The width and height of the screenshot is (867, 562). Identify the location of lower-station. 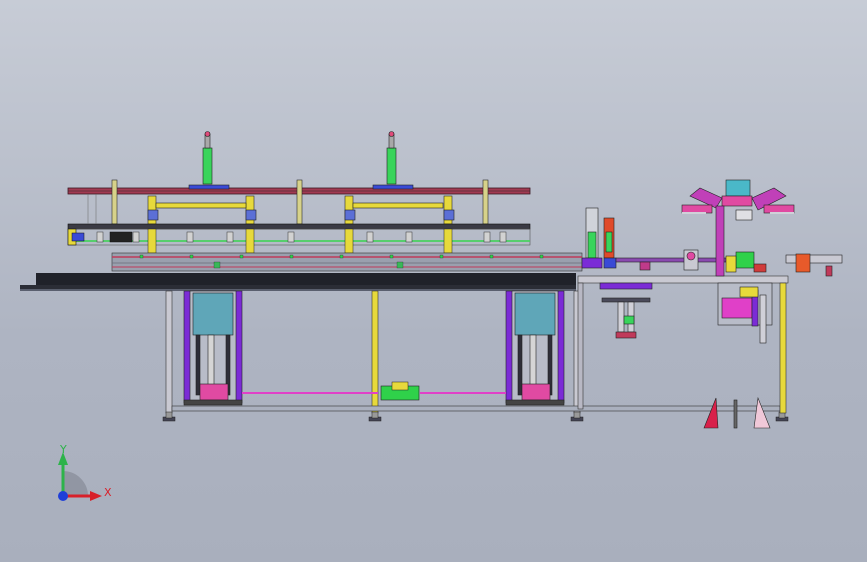
(626, 310).